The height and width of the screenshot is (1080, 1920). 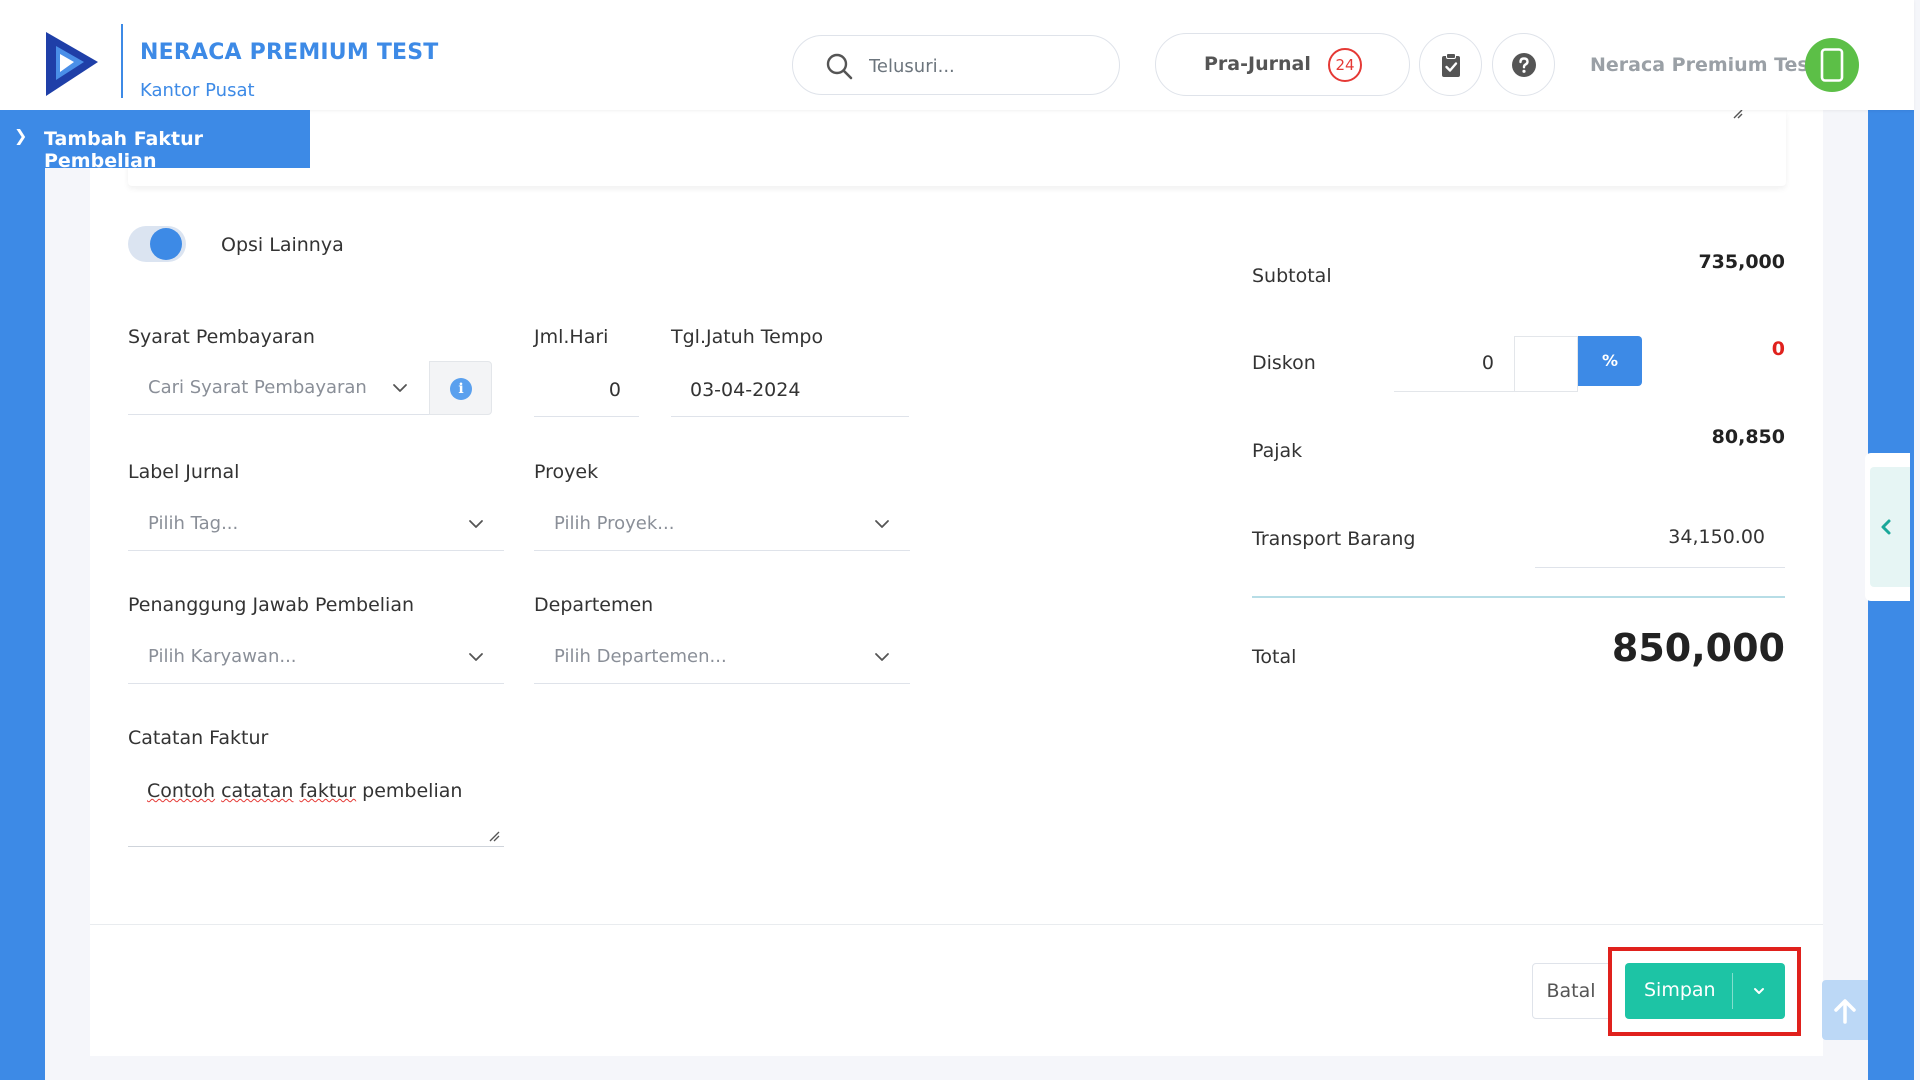 I want to click on prajurnal-button: Pra-Jurnal 24, so click(x=1282, y=64).